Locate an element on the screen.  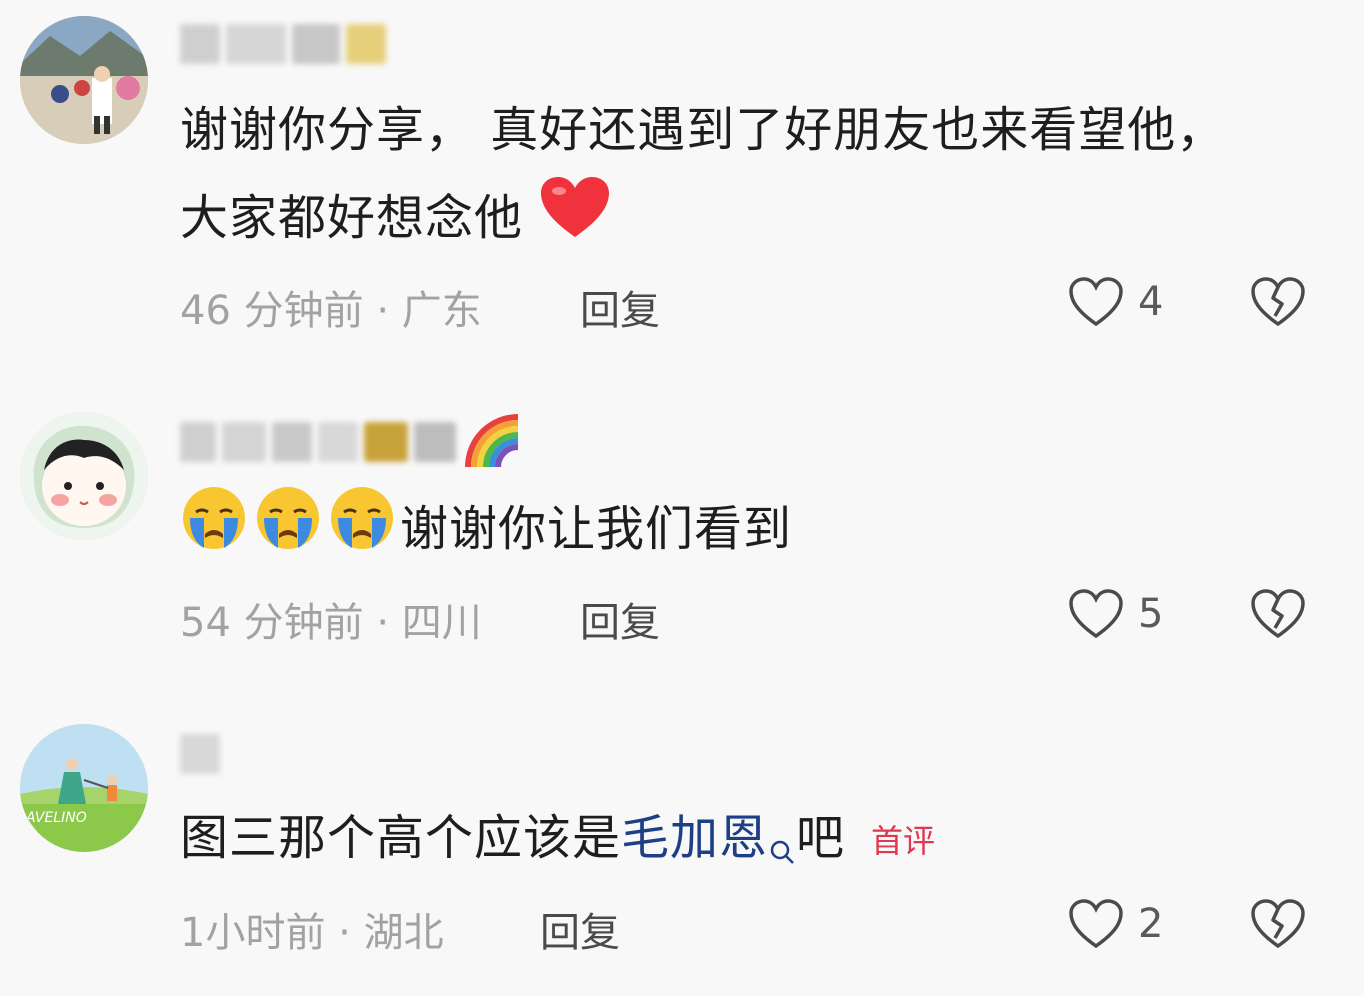
comment-text: 图三那个高个应该是毛加恩吧首评 is located at coordinates (720, 844).